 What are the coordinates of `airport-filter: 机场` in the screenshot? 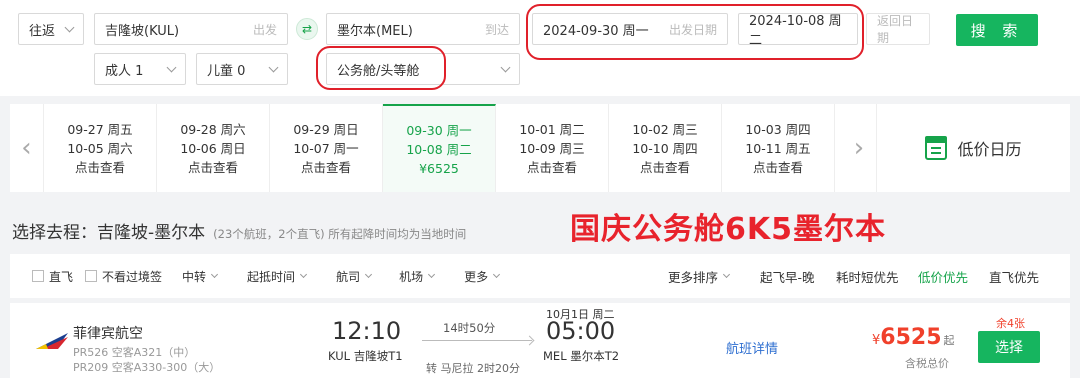 It's located at (417, 276).